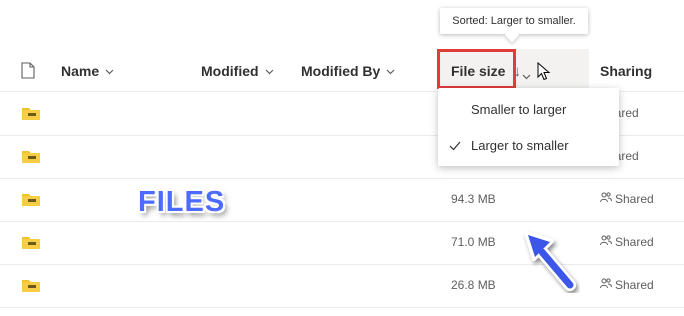  Describe the element at coordinates (80, 71) in the screenshot. I see `column-header-name-label: Name` at that location.